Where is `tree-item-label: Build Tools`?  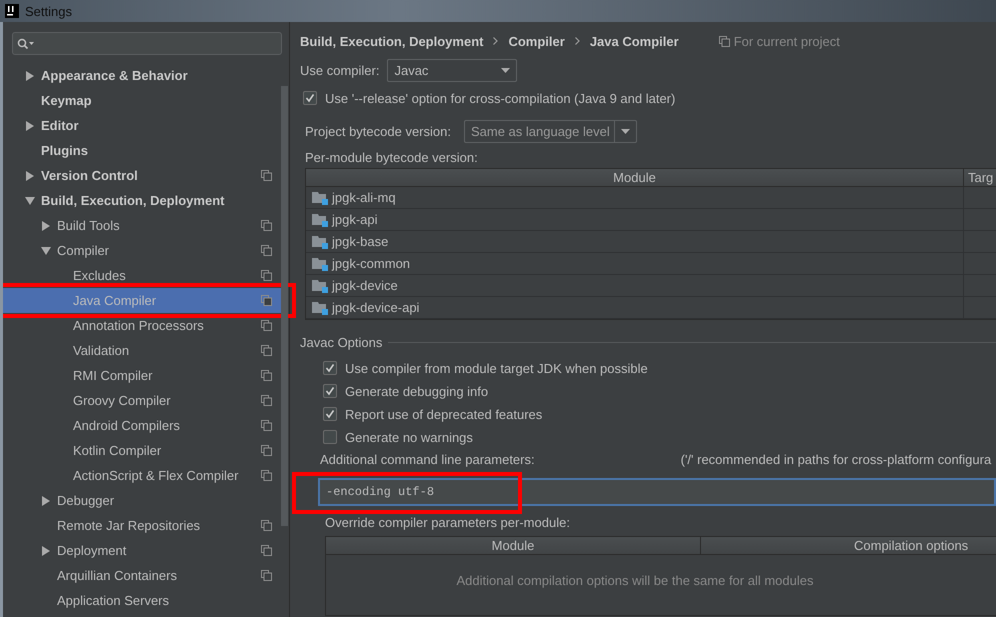 tree-item-label: Build Tools is located at coordinates (89, 225).